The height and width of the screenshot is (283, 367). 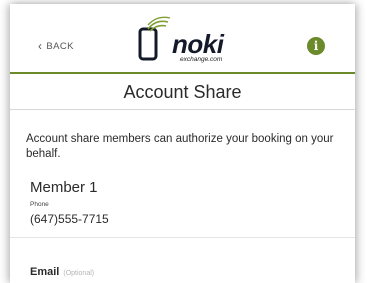 I want to click on phone-label: Phone, so click(x=39, y=204).